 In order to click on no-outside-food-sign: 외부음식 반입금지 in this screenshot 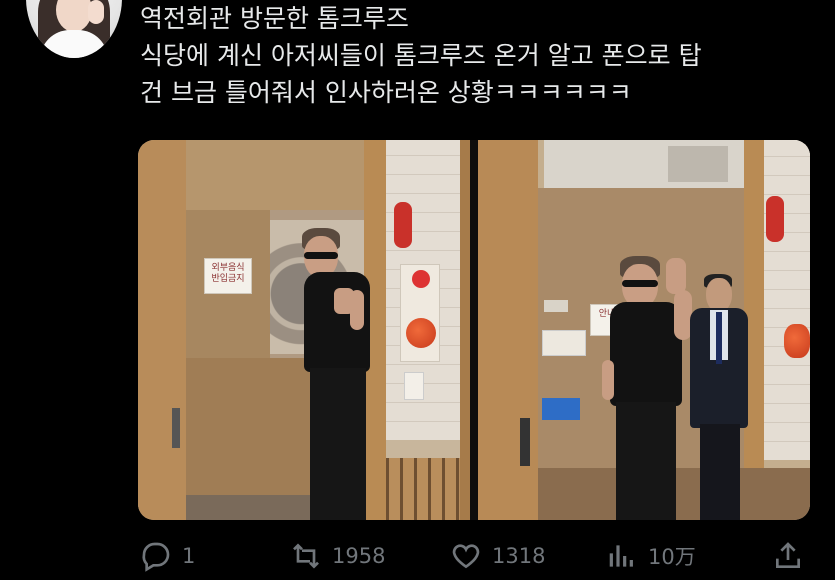, I will do `click(228, 276)`.